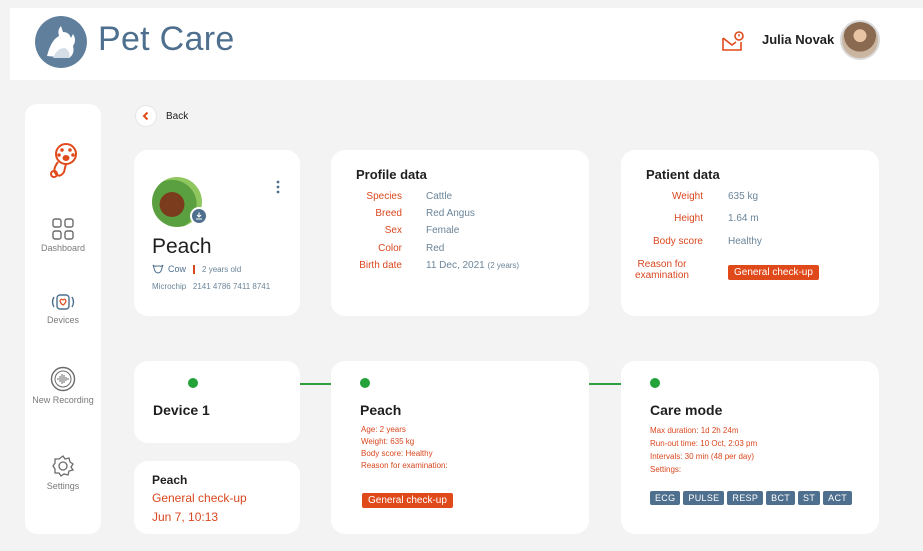 The height and width of the screenshot is (551, 923). I want to click on patient-row: Body score Healthy, so click(691, 241).